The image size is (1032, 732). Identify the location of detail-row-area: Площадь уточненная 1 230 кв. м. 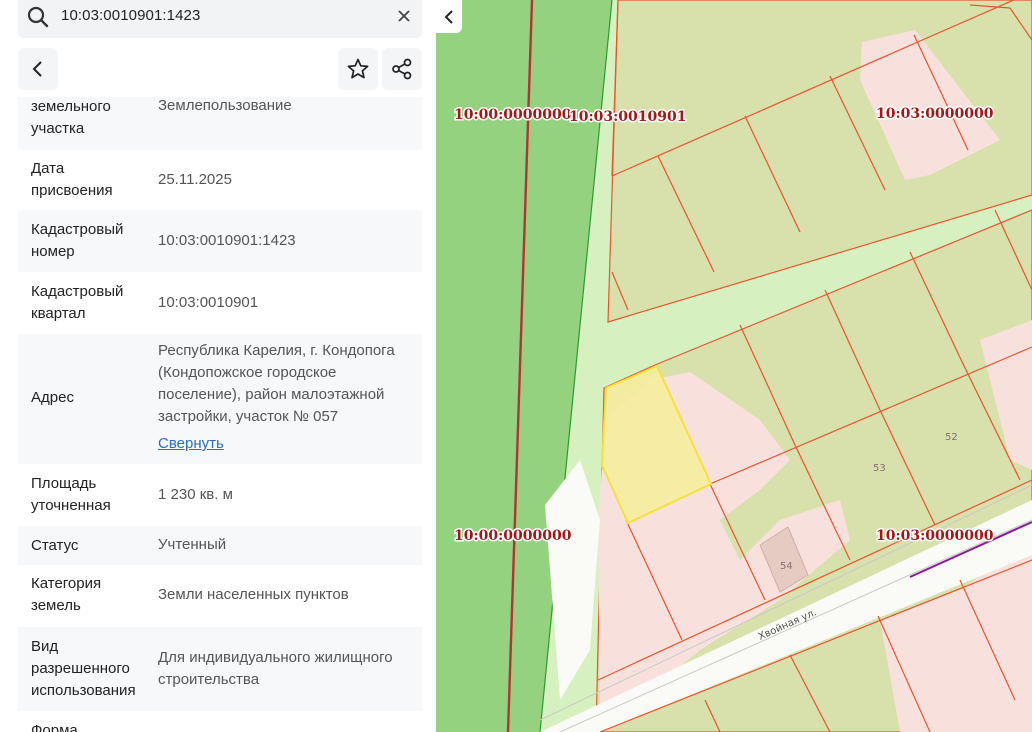
(220, 495).